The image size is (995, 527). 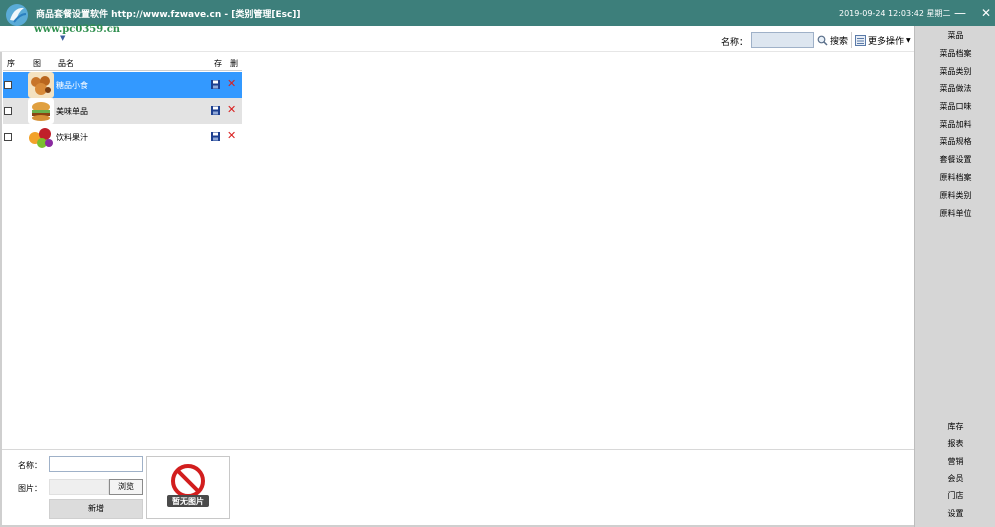 What do you see at coordinates (955, 36) in the screenshot?
I see `sidebar-item-dishes: 菜品` at bounding box center [955, 36].